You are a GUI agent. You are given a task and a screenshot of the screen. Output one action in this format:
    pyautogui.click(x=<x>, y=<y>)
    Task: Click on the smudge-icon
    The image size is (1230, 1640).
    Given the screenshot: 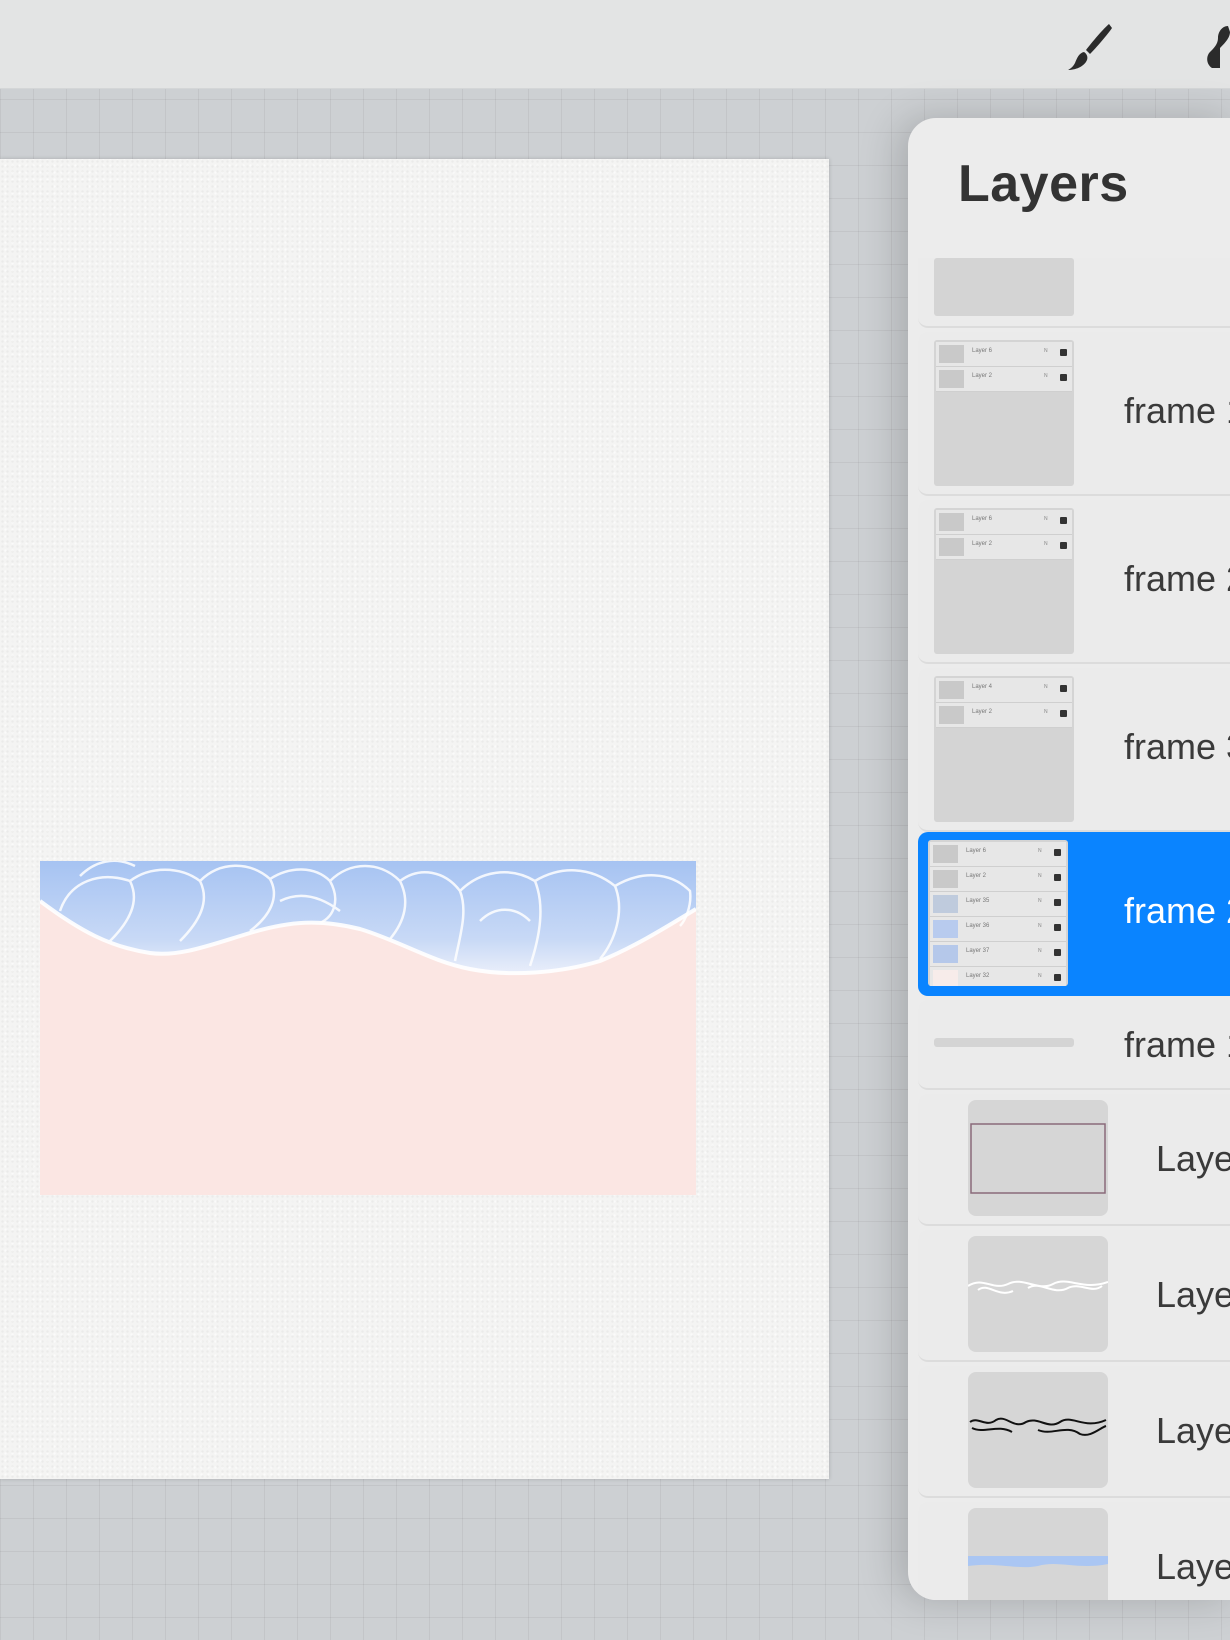 What is the action you would take?
    pyautogui.click(x=1214, y=46)
    